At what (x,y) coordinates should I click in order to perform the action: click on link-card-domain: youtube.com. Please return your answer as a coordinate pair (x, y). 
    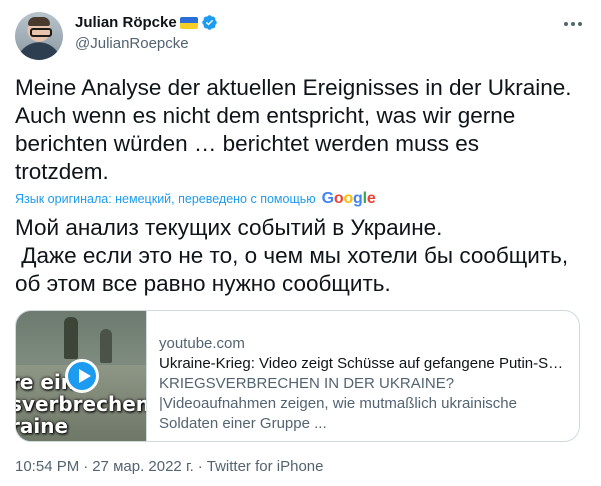
    Looking at the image, I should click on (202, 343).